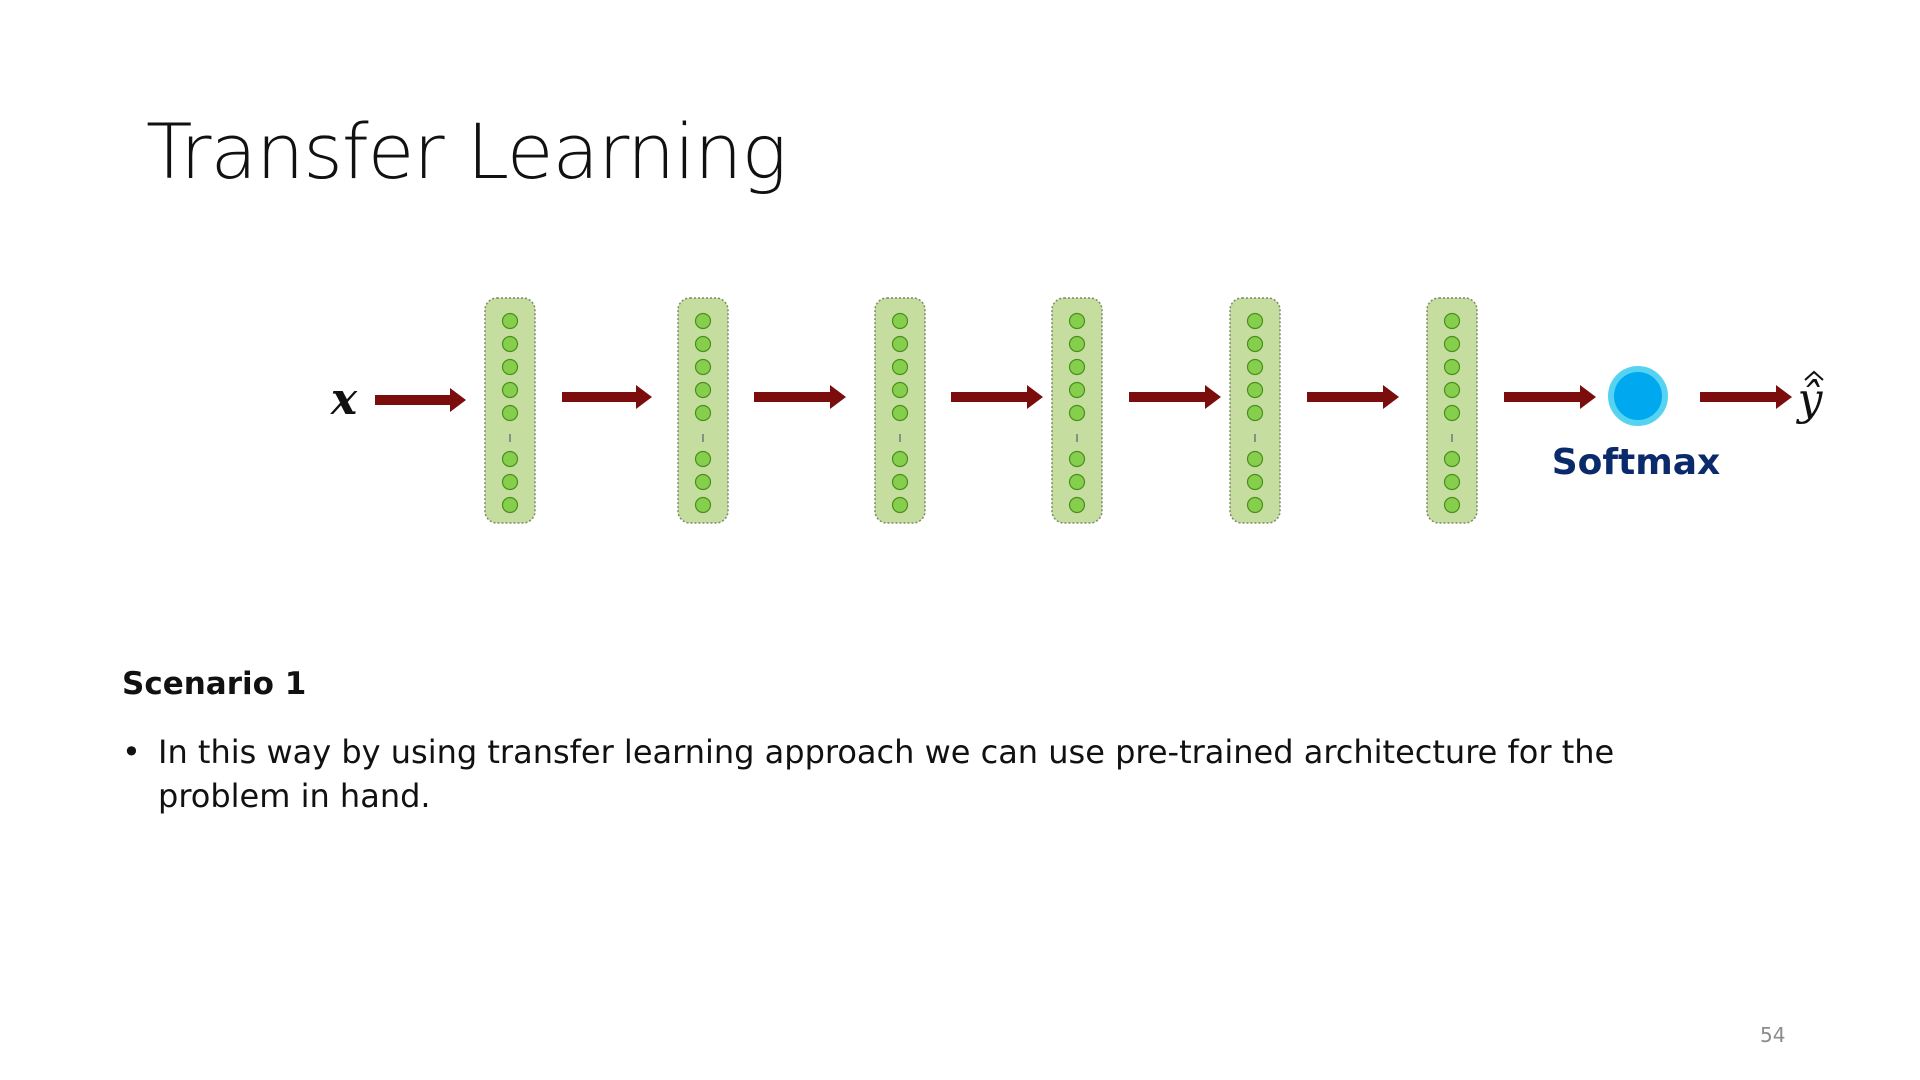 The height and width of the screenshot is (1080, 1920). Describe the element at coordinates (1638, 396) in the screenshot. I see `softmax-unit` at that location.